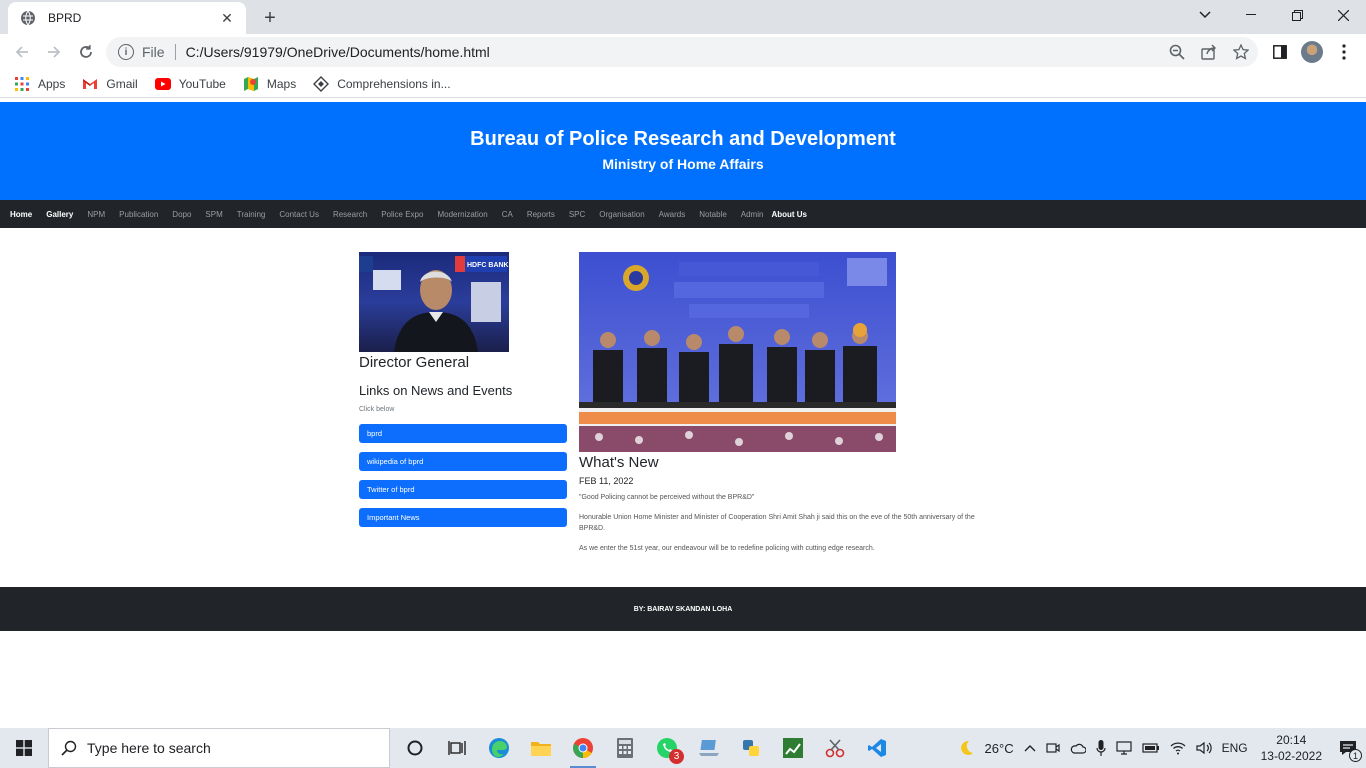 The image size is (1366, 768). Describe the element at coordinates (751, 748) in the screenshot. I see `python-icon` at that location.